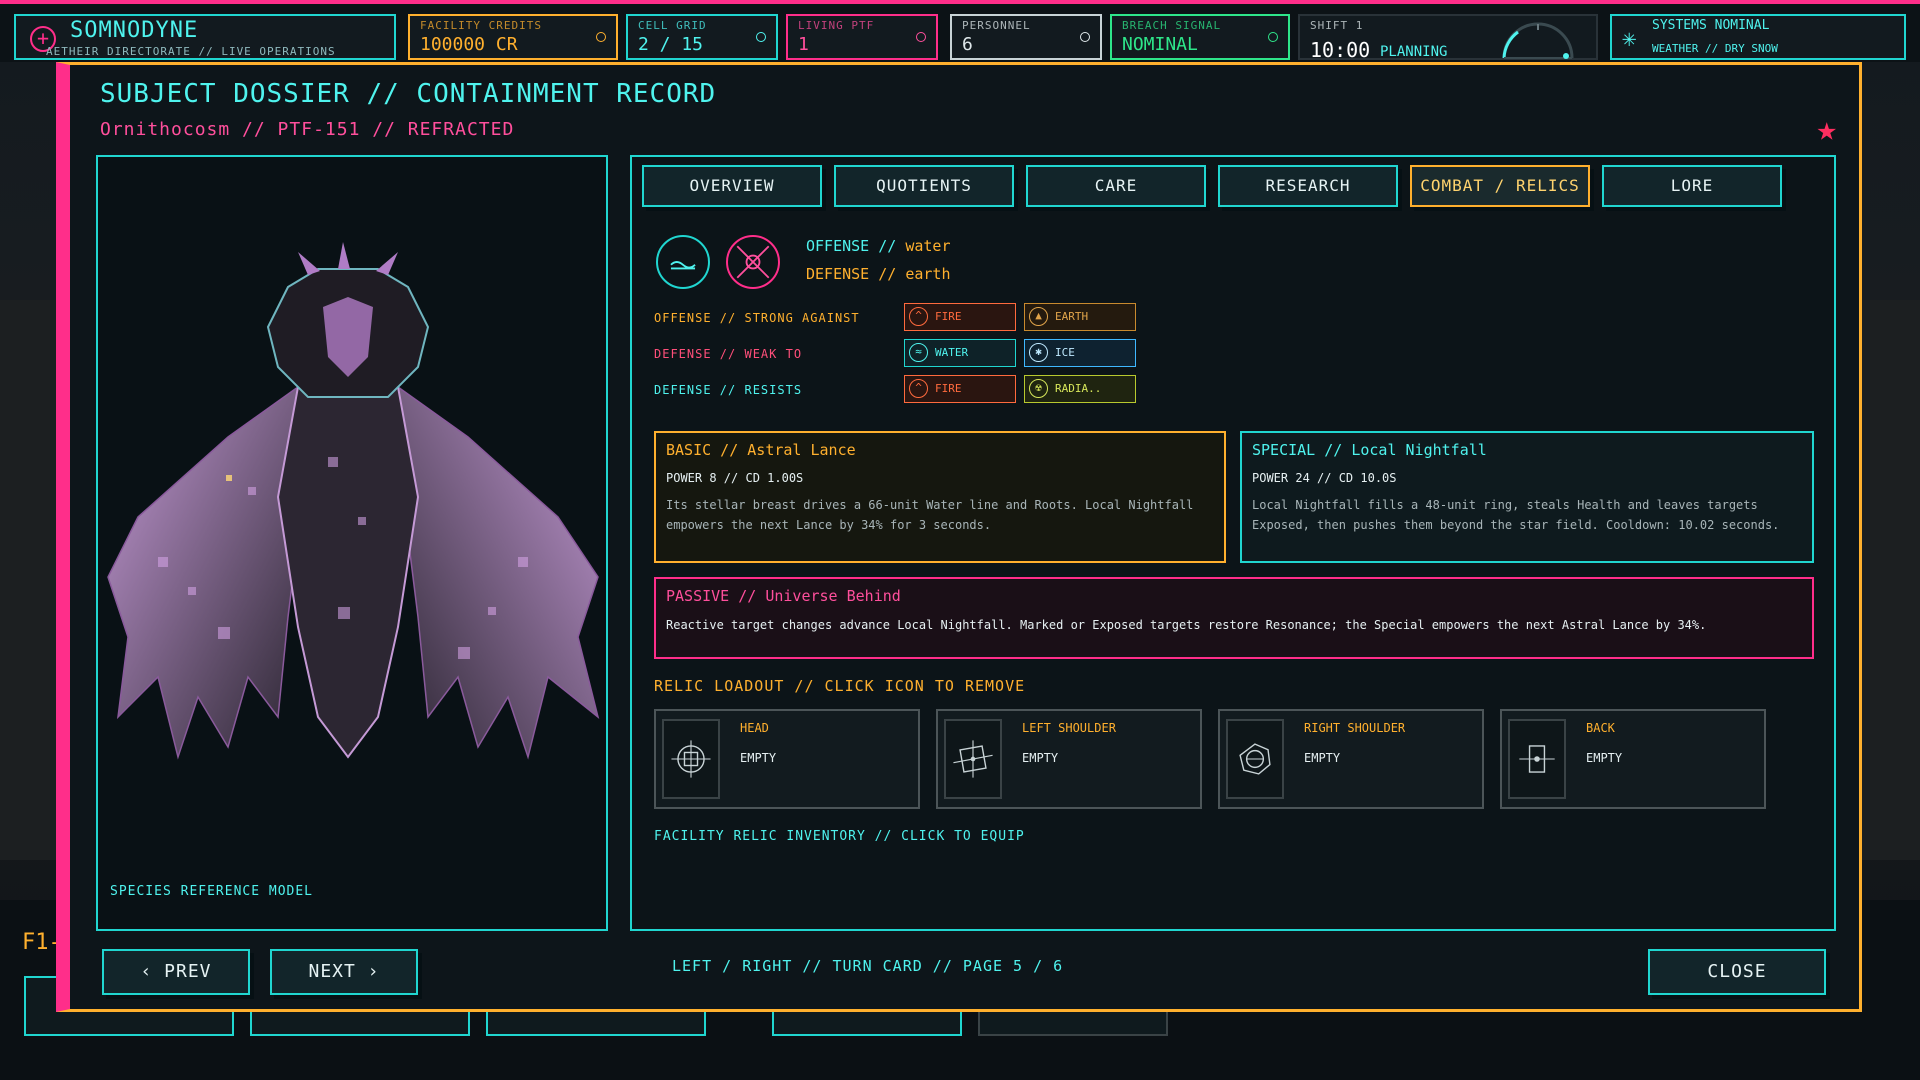 The width and height of the screenshot is (1920, 1080). What do you see at coordinates (1116, 186) in the screenshot?
I see `tab-care: CARE` at bounding box center [1116, 186].